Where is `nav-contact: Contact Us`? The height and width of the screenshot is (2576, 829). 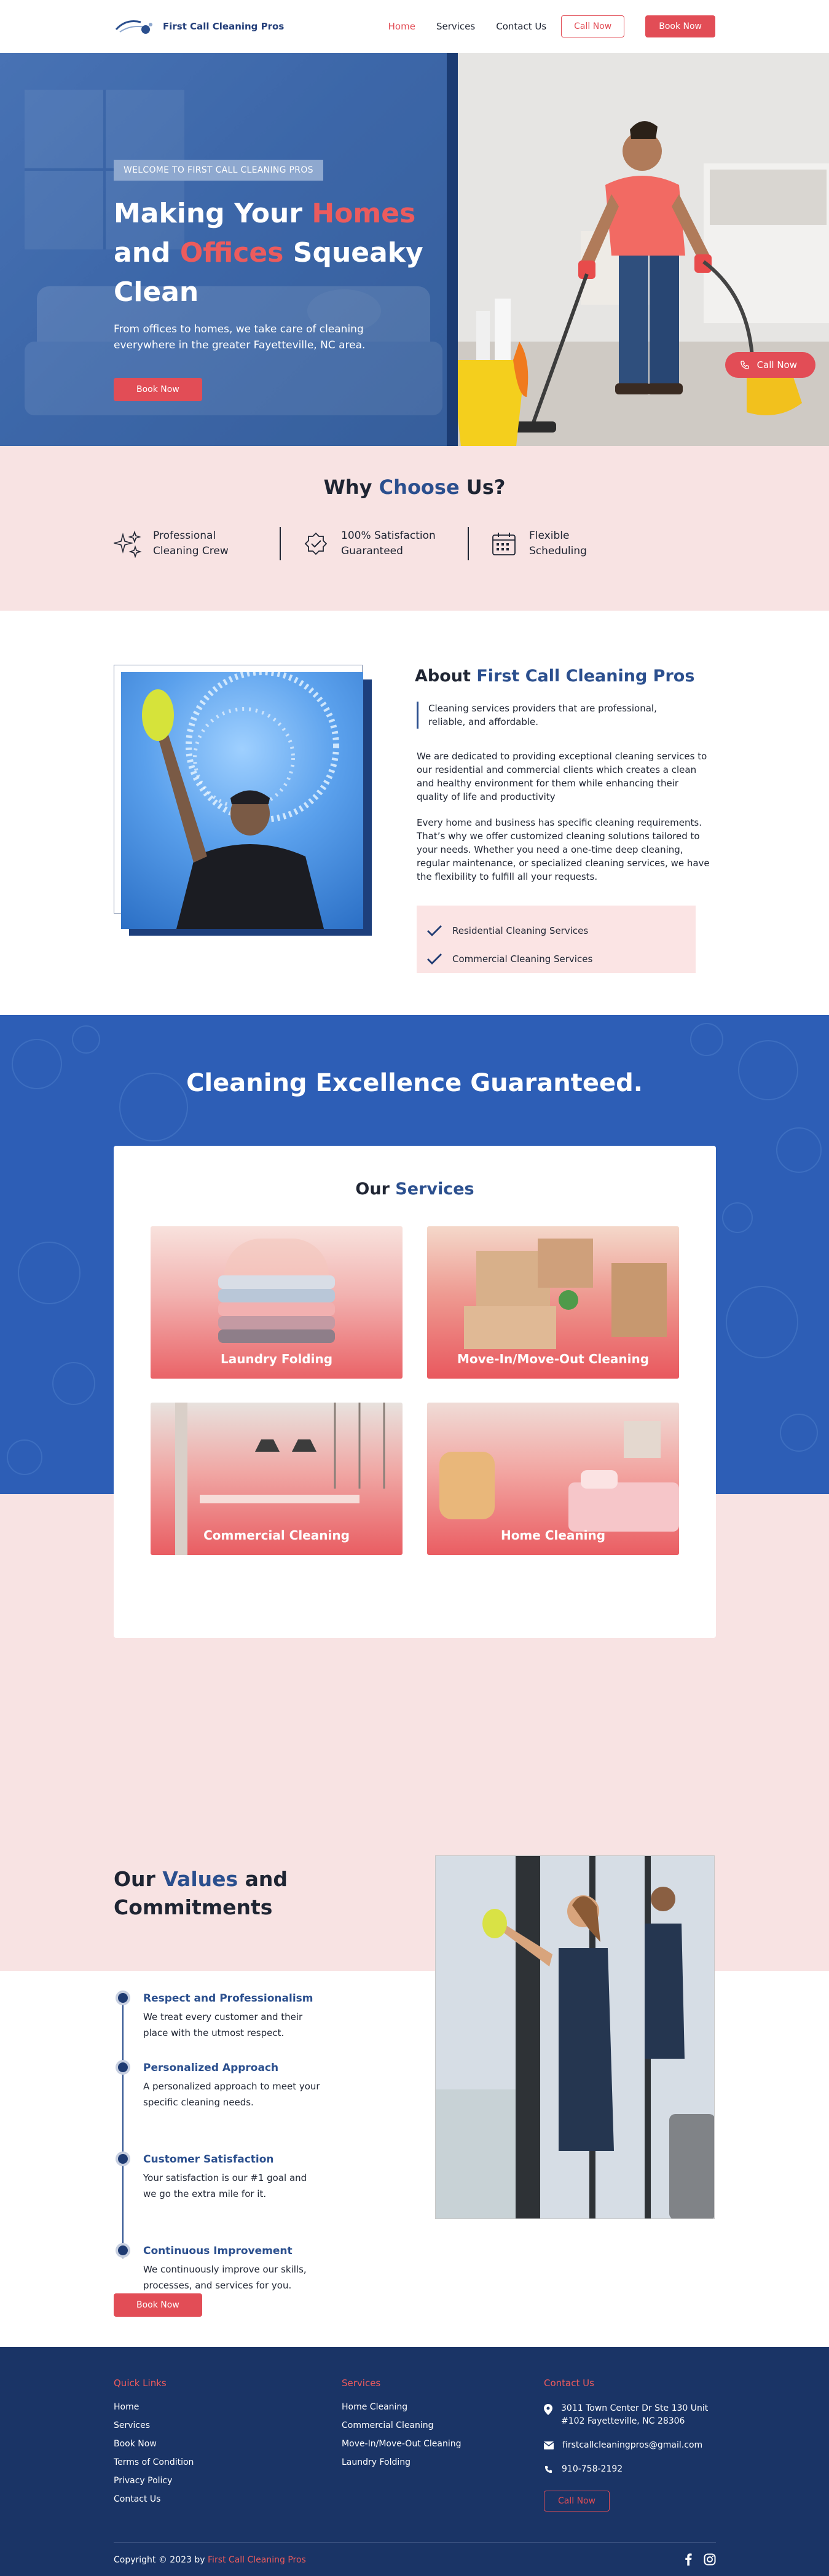
nav-contact: Contact Us is located at coordinates (521, 26).